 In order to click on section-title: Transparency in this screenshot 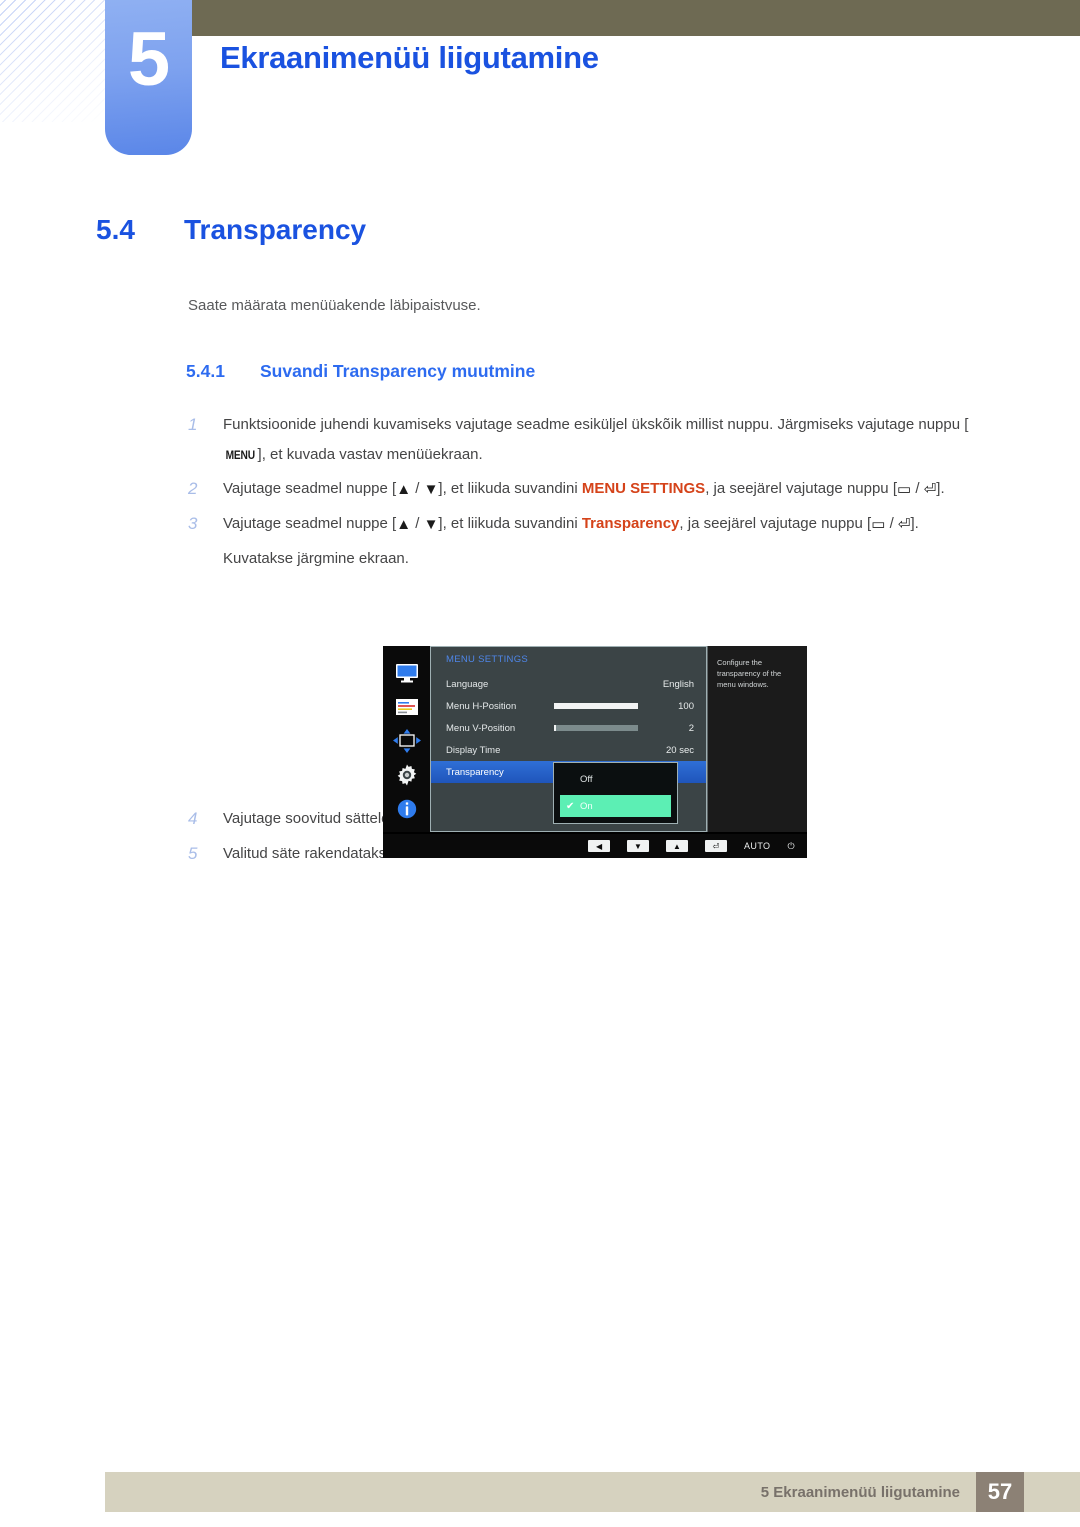, I will do `click(275, 229)`.